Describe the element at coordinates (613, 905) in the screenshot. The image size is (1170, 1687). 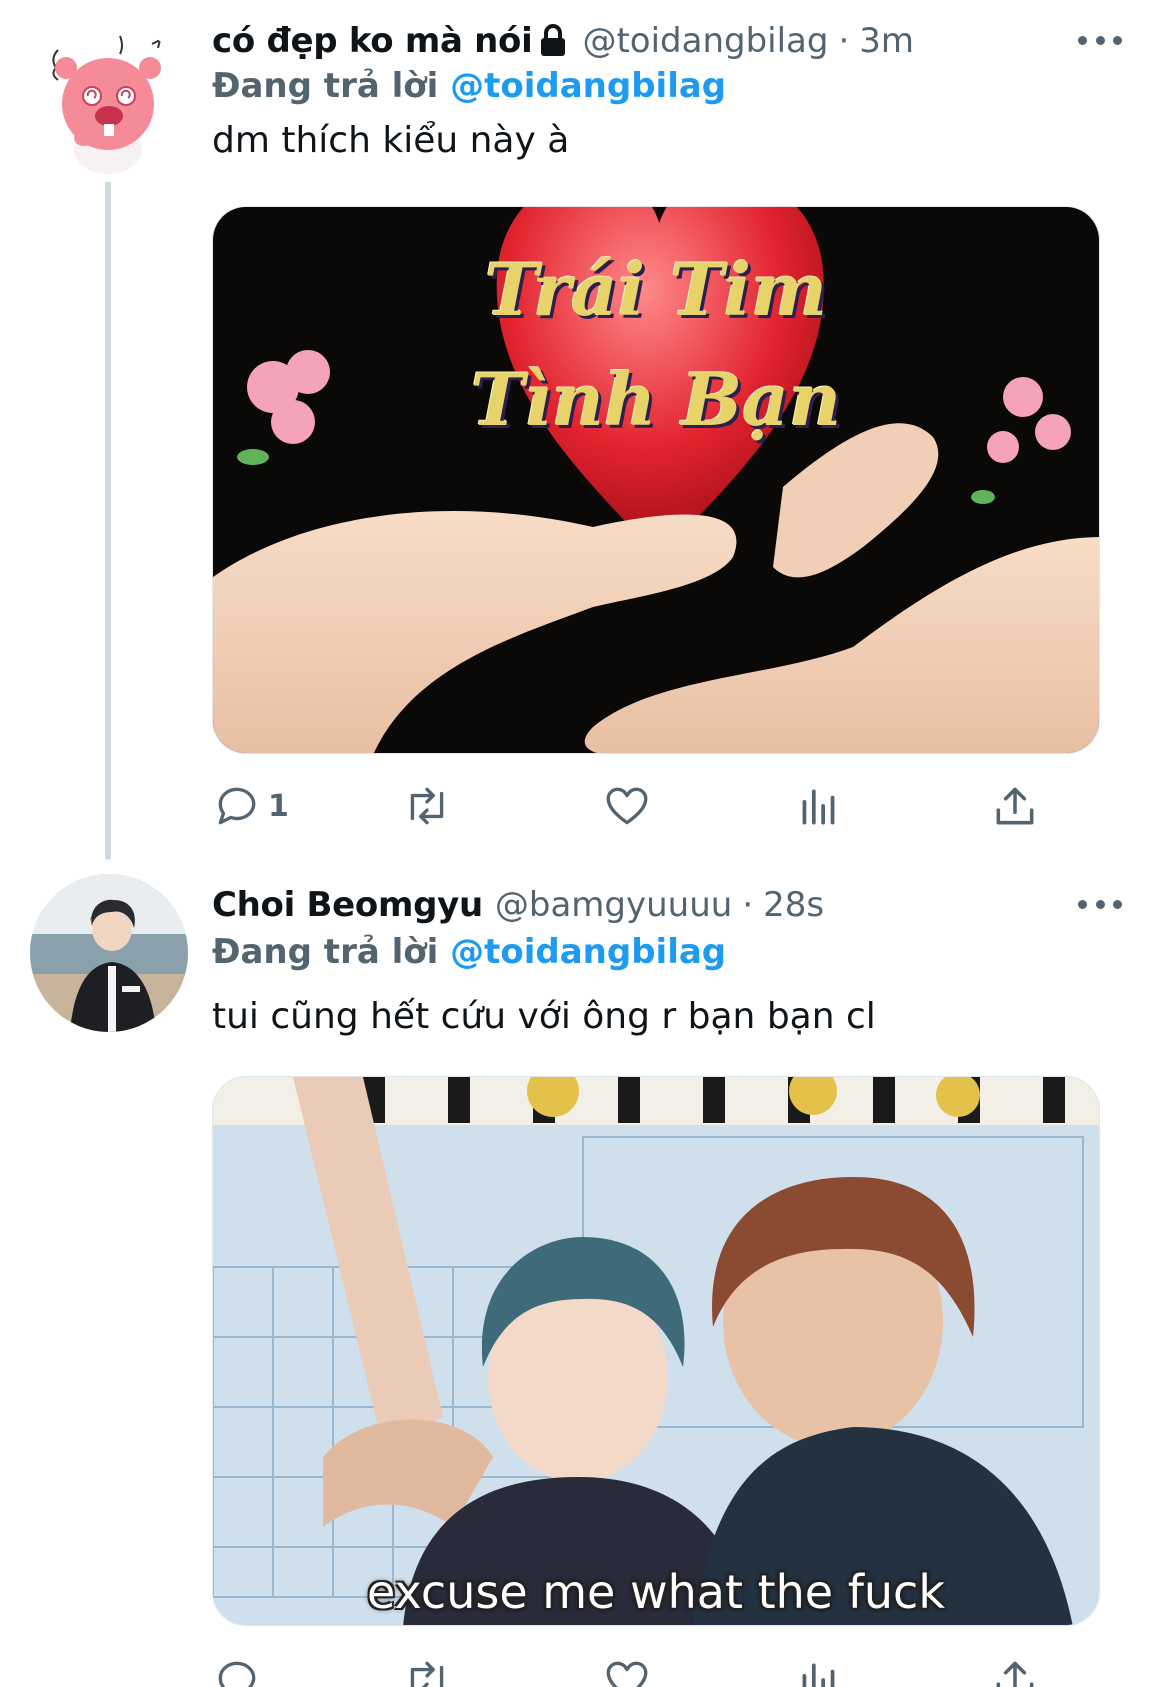
I see `user-handle: @bamgyuuuu` at that location.